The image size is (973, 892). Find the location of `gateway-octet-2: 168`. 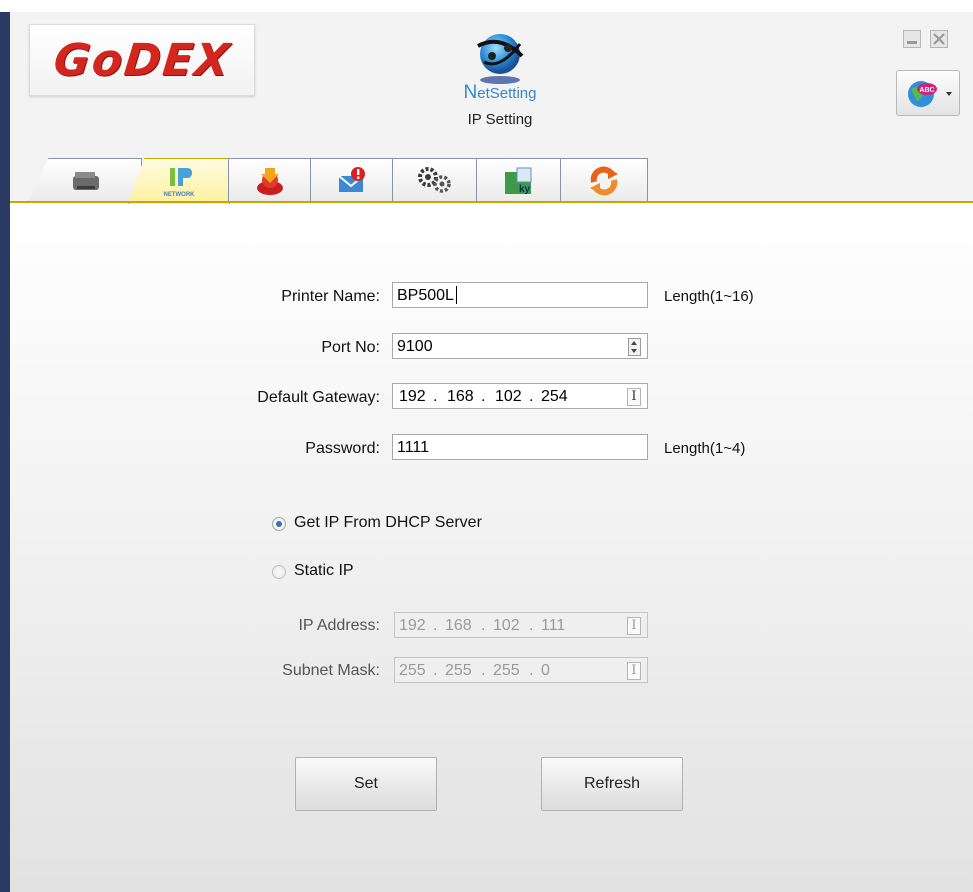

gateway-octet-2: 168 is located at coordinates (460, 396).